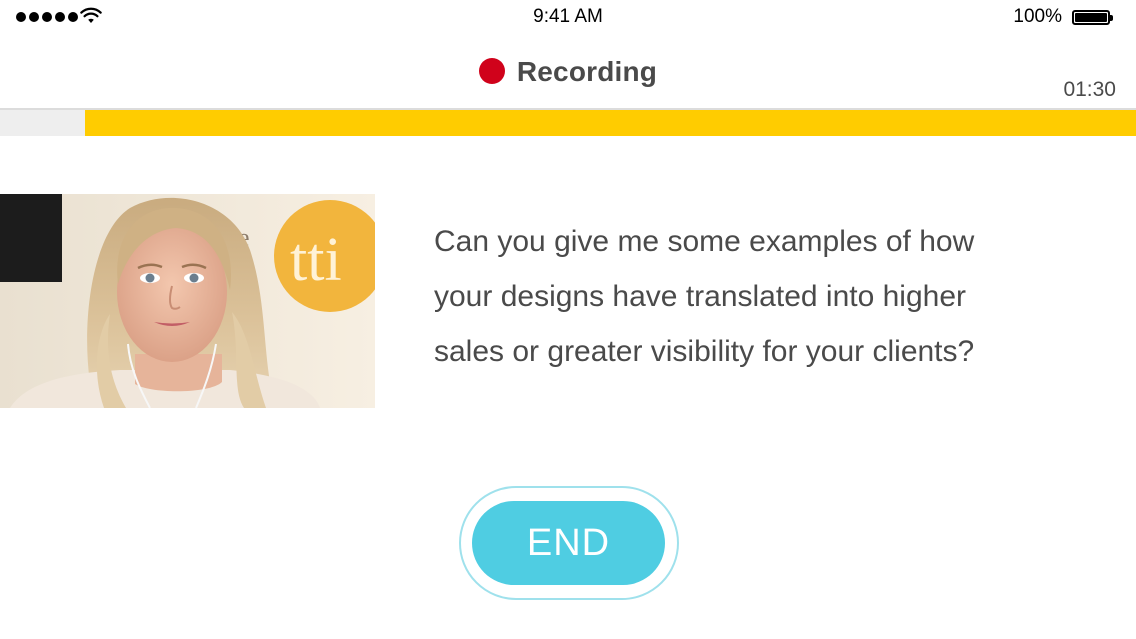 This screenshot has height=639, width=1136. I want to click on end-recording-button: END, so click(568, 543).